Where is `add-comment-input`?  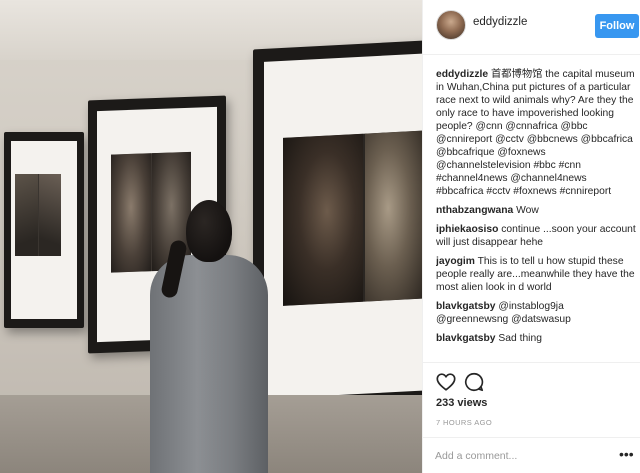 add-comment-input is located at coordinates (515, 456).